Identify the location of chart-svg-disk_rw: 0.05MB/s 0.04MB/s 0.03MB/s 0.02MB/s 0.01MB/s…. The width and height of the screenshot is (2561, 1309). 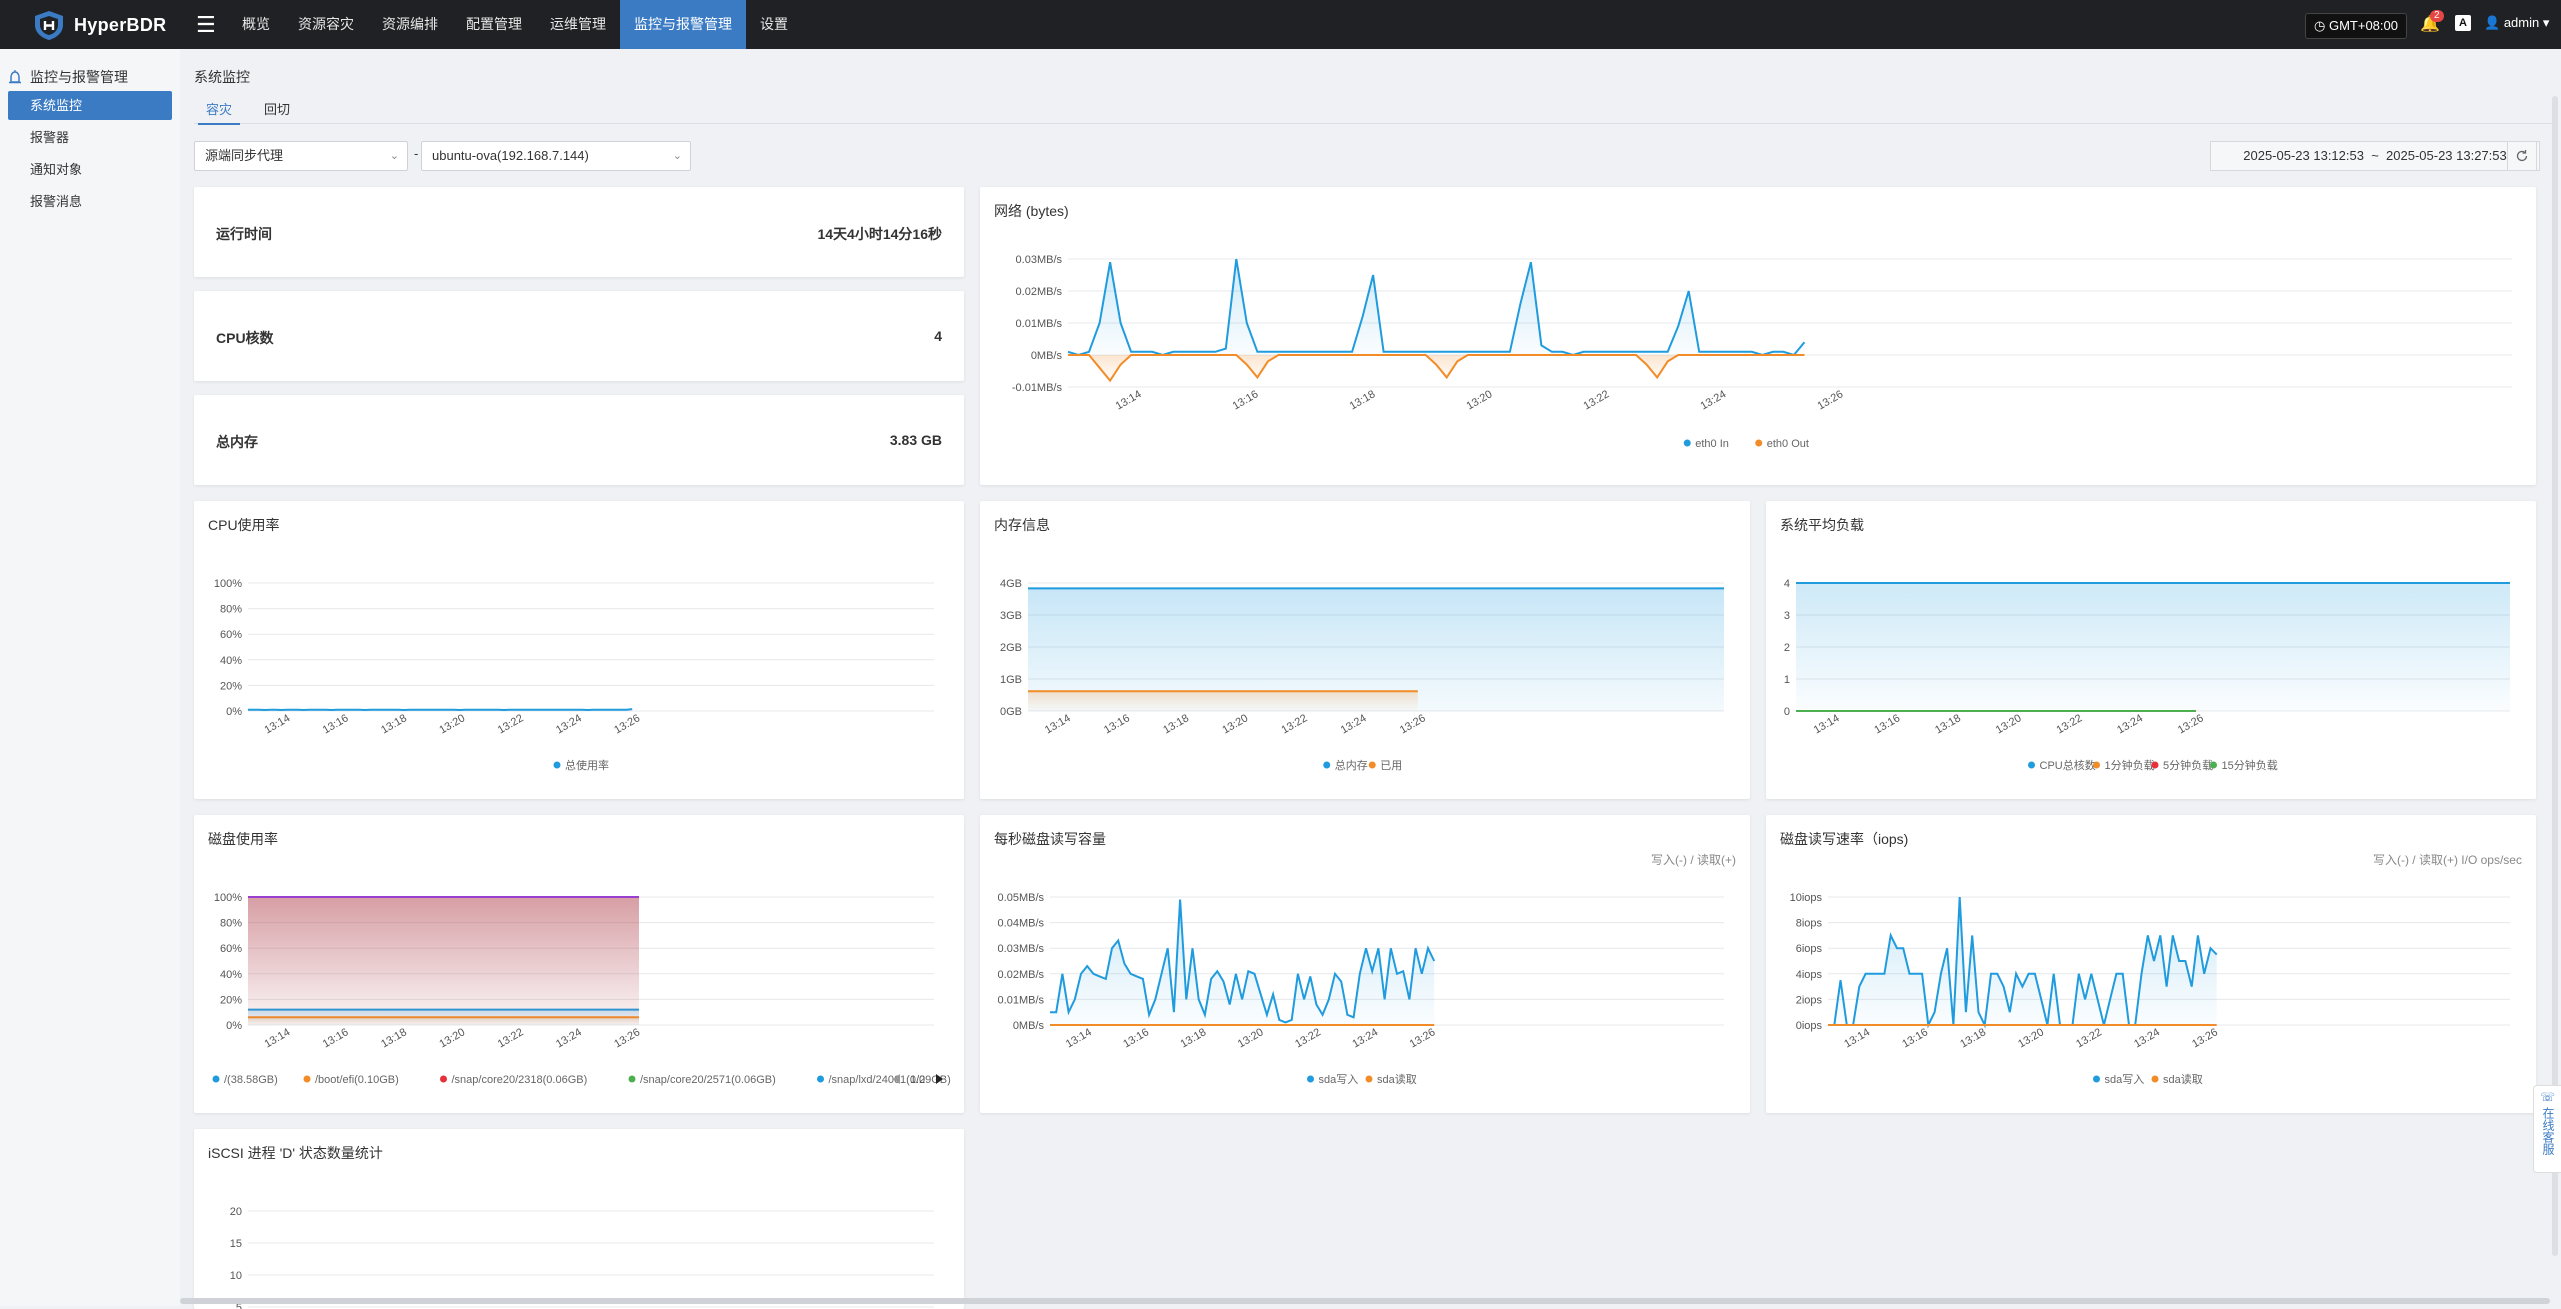
(1361, 989).